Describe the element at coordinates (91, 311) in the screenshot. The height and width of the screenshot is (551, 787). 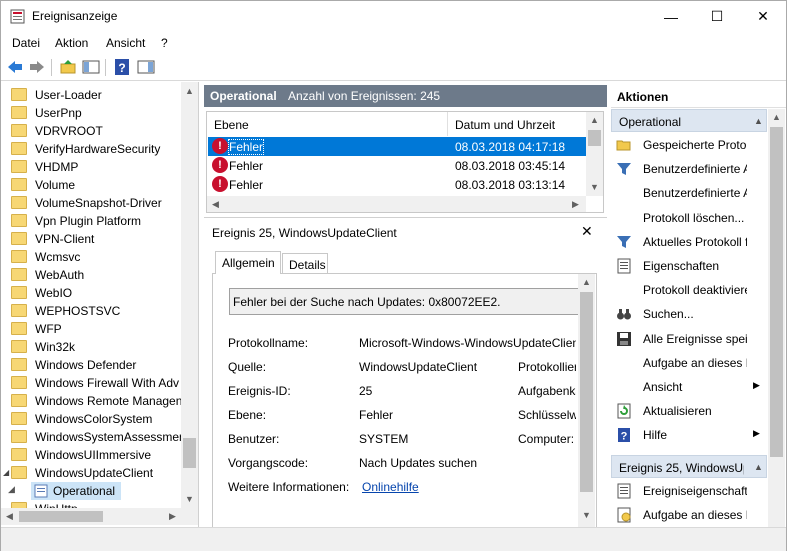
I see `tree-item: WEPHOSTSVC` at that location.